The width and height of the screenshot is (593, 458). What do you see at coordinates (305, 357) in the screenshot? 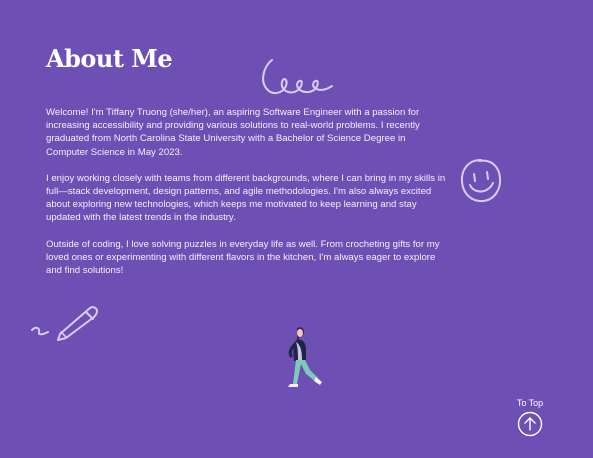
I see `walking-person-illustration` at bounding box center [305, 357].